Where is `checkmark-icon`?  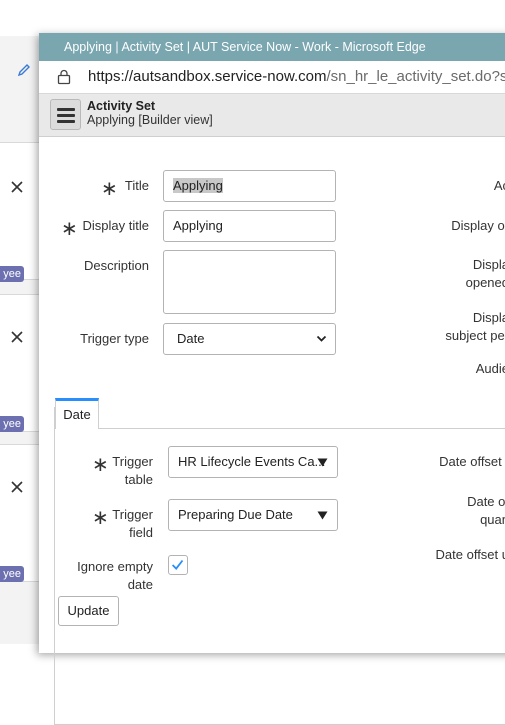 checkmark-icon is located at coordinates (177, 564).